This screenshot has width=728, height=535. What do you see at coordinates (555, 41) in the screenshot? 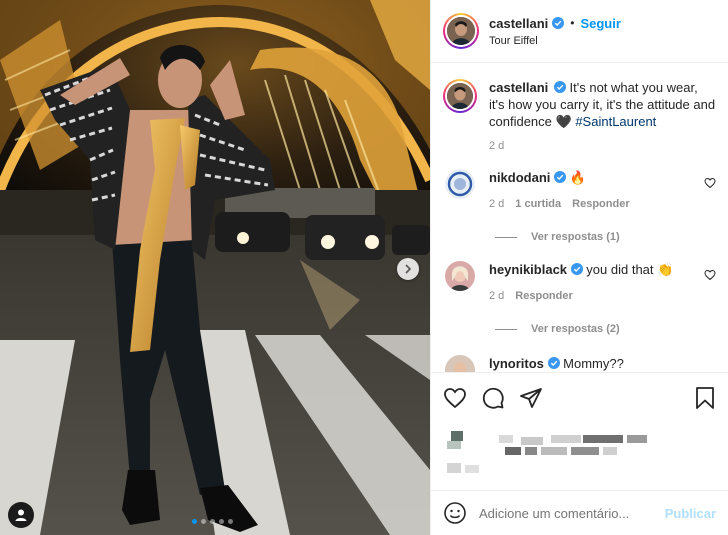
I see `post-location: Tour Eiffel` at bounding box center [555, 41].